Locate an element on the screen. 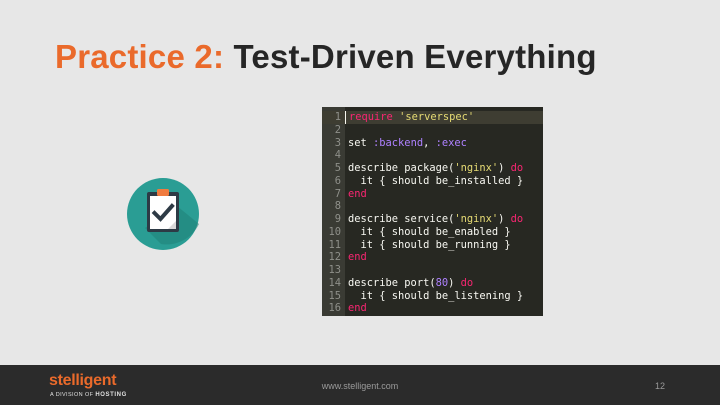 This screenshot has height=405, width=720. line-number: 11 is located at coordinates (334, 244).